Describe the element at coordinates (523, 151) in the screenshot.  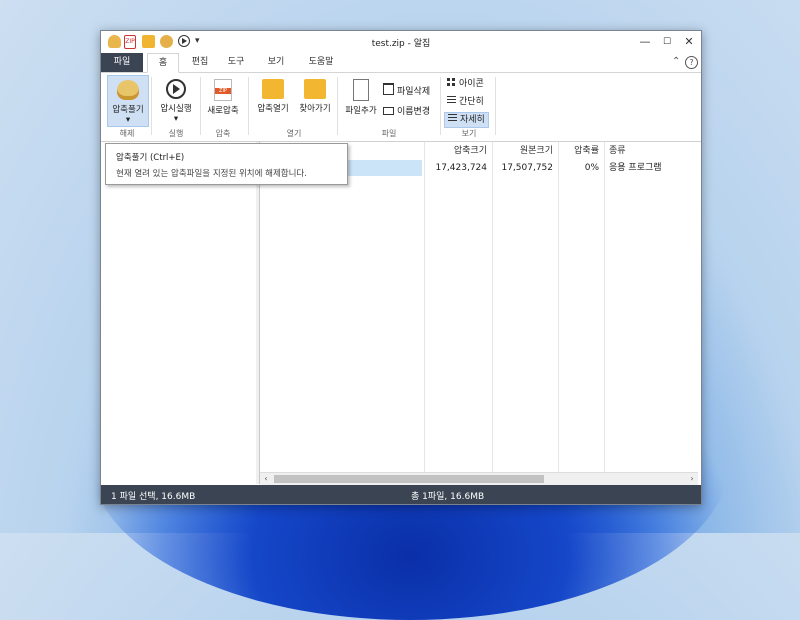
I see `column-header-original-size: 원본크기` at that location.